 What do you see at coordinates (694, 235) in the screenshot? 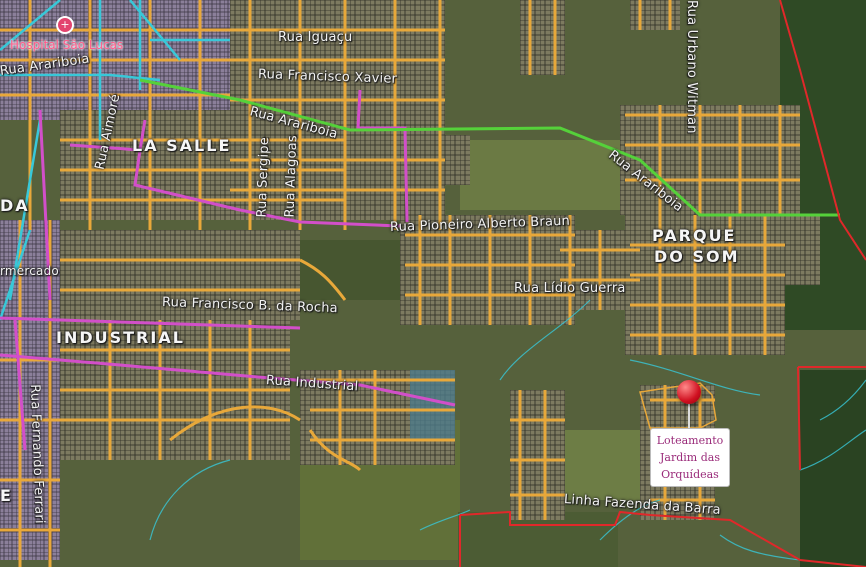
I see `neighborhood-label: PARQUE` at bounding box center [694, 235].